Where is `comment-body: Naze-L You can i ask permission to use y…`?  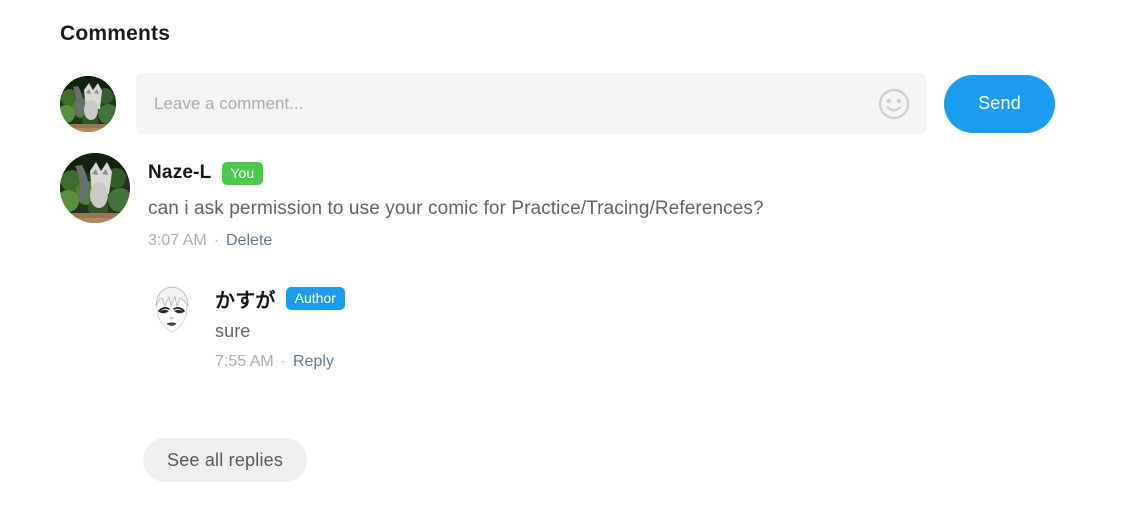 comment-body: Naze-L You can i ask permission to use y… is located at coordinates (456, 201).